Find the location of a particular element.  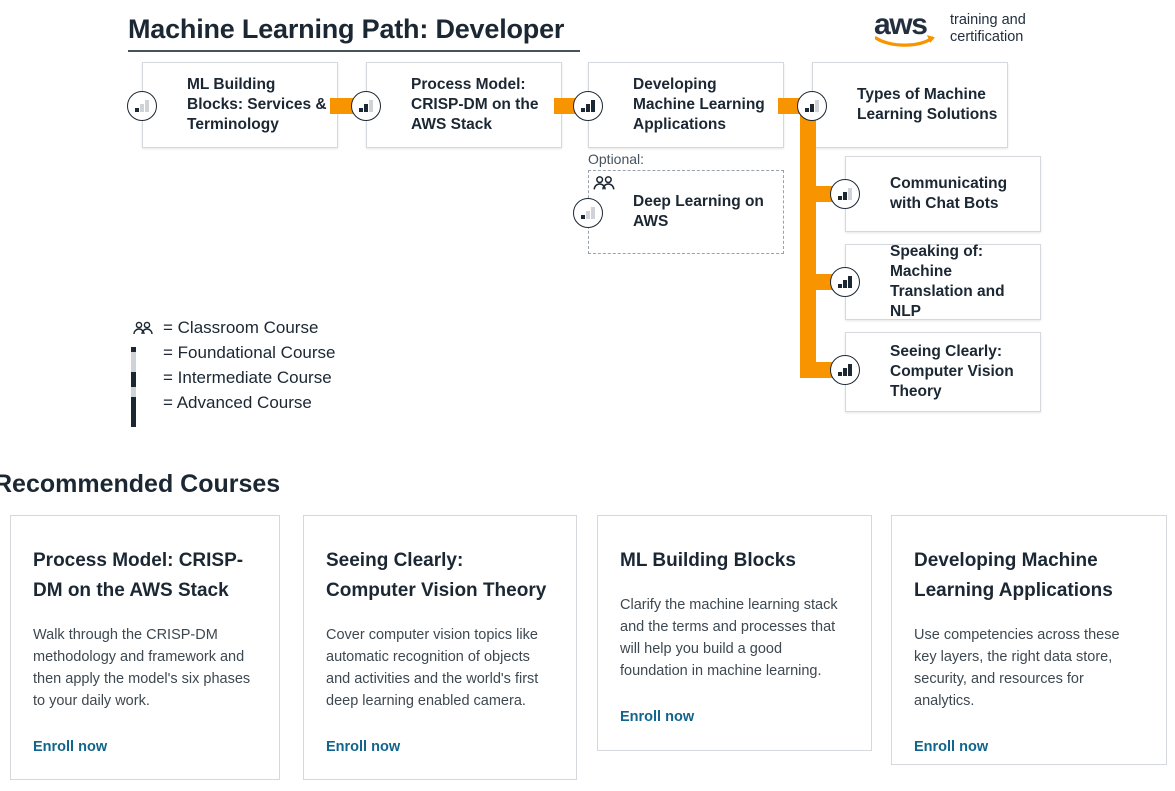

flow-node-developing-ml-applications: Developing Machine Learning Applications is located at coordinates (686, 105).